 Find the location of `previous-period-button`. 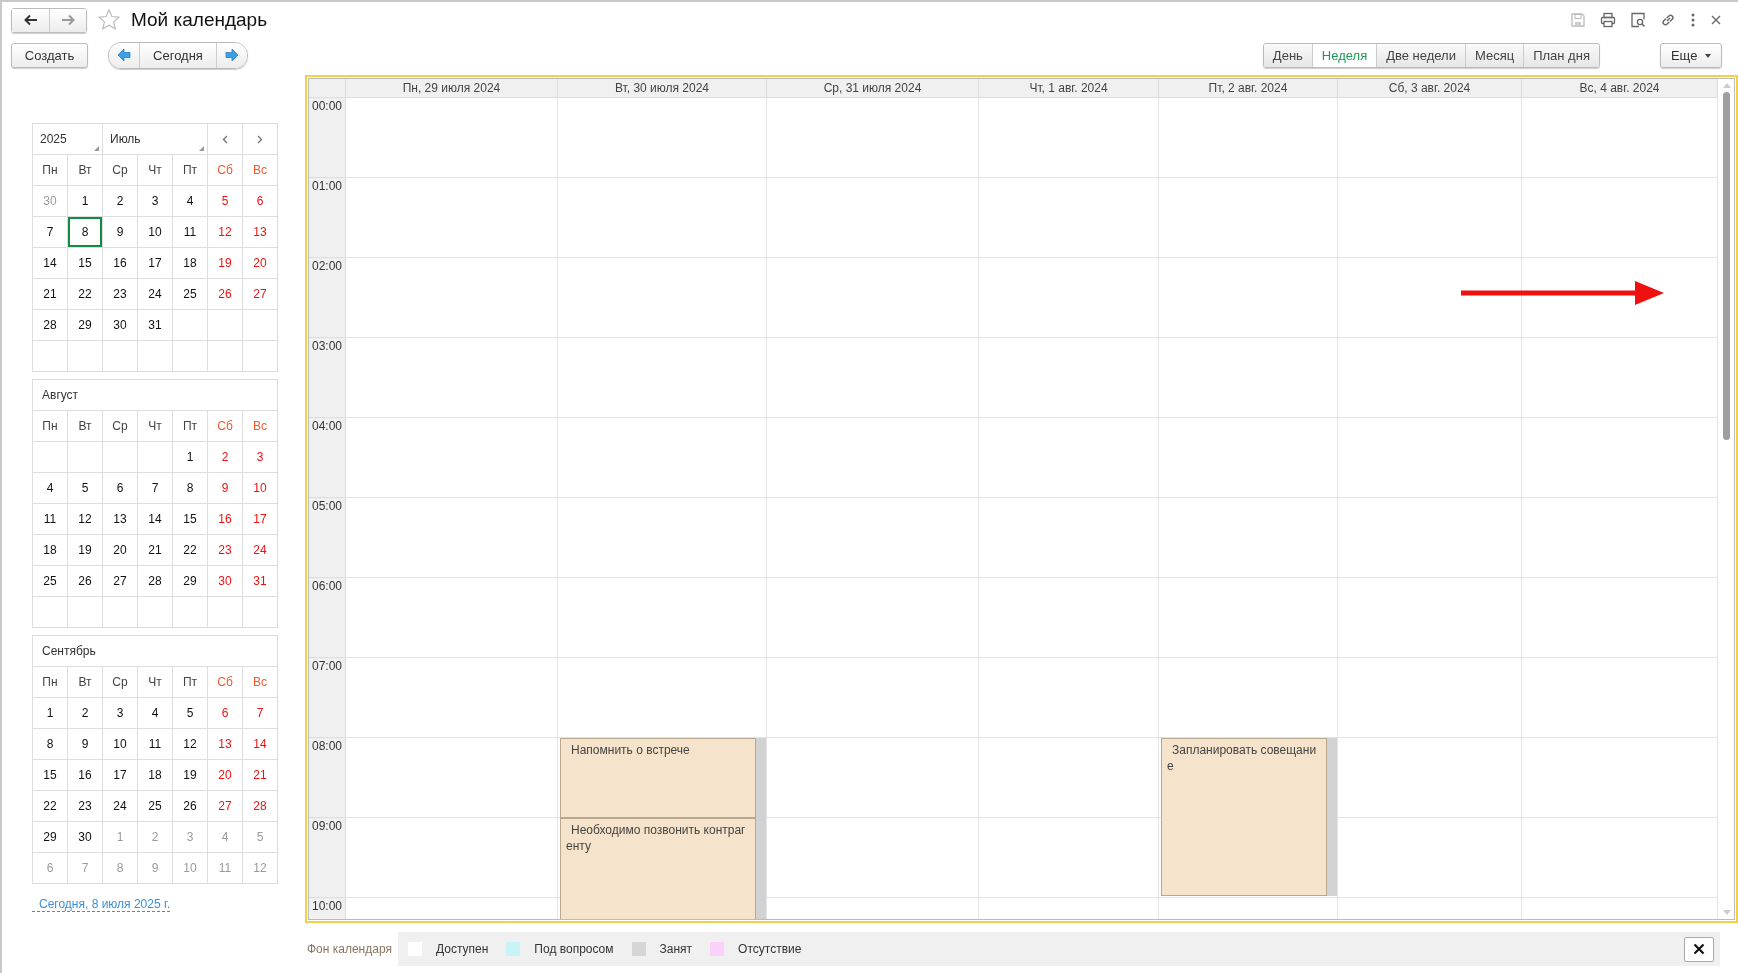

previous-period-button is located at coordinates (124, 55).